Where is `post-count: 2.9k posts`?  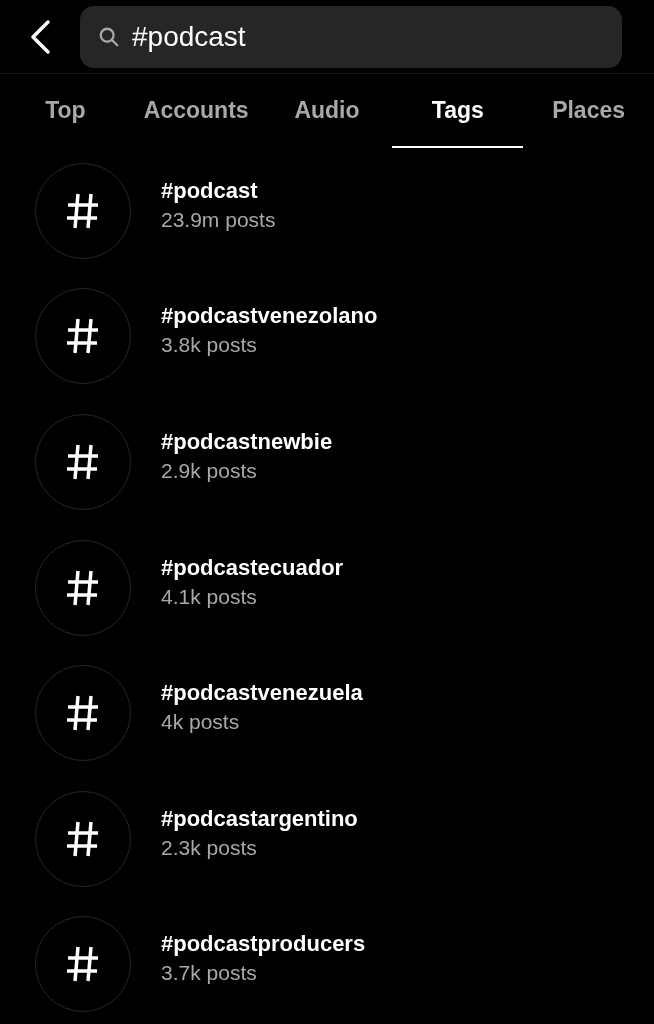
post-count: 2.9k posts is located at coordinates (209, 471).